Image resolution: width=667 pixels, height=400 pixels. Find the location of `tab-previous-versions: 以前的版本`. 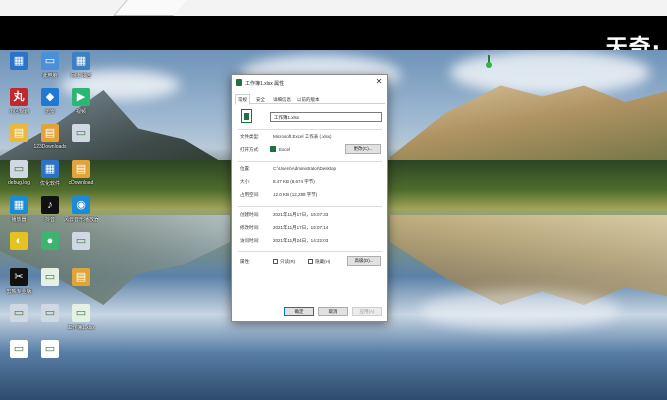

tab-previous-versions: 以前的版本 is located at coordinates (308, 99).